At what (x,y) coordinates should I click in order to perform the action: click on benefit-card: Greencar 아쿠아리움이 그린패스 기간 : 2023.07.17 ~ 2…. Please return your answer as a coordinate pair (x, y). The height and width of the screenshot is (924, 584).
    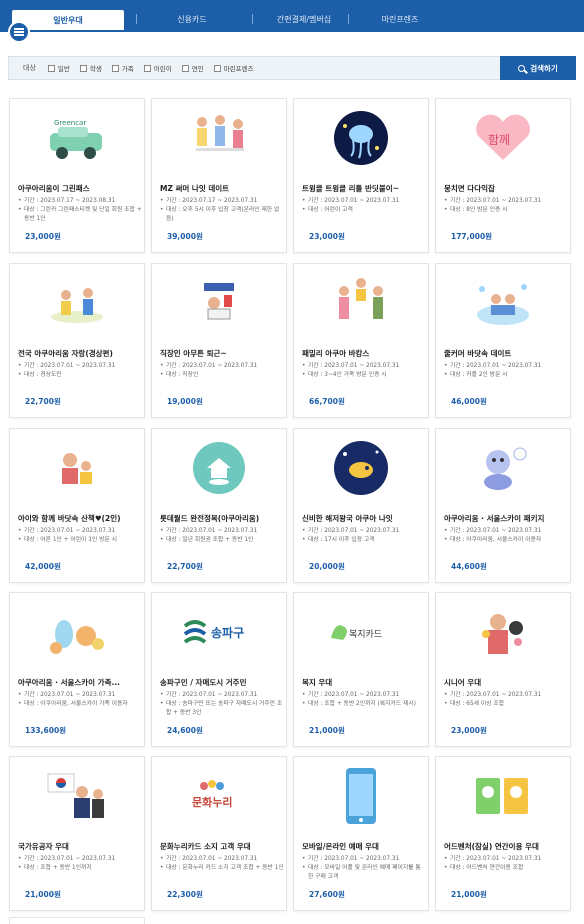
    Looking at the image, I should click on (77, 175).